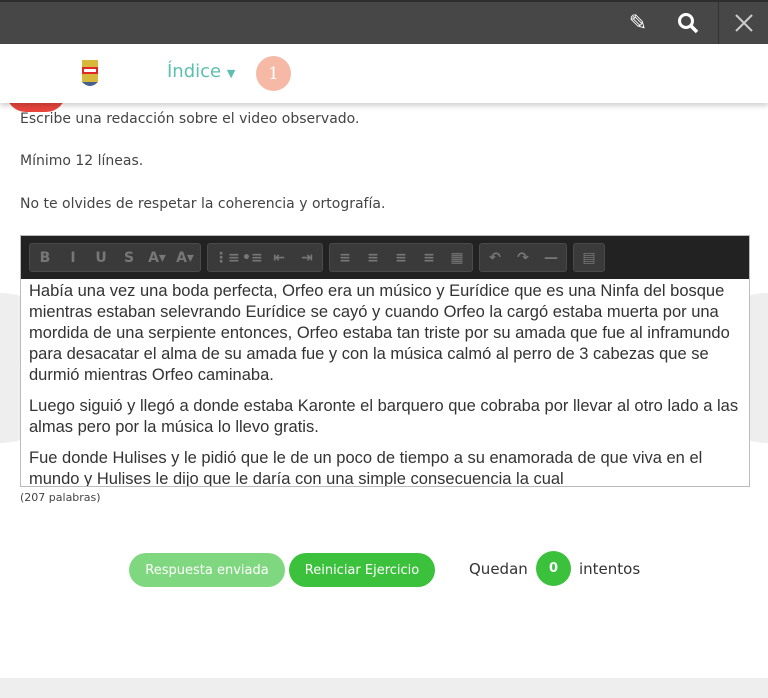  Describe the element at coordinates (553, 568) in the screenshot. I see `remaining-count: 0` at that location.